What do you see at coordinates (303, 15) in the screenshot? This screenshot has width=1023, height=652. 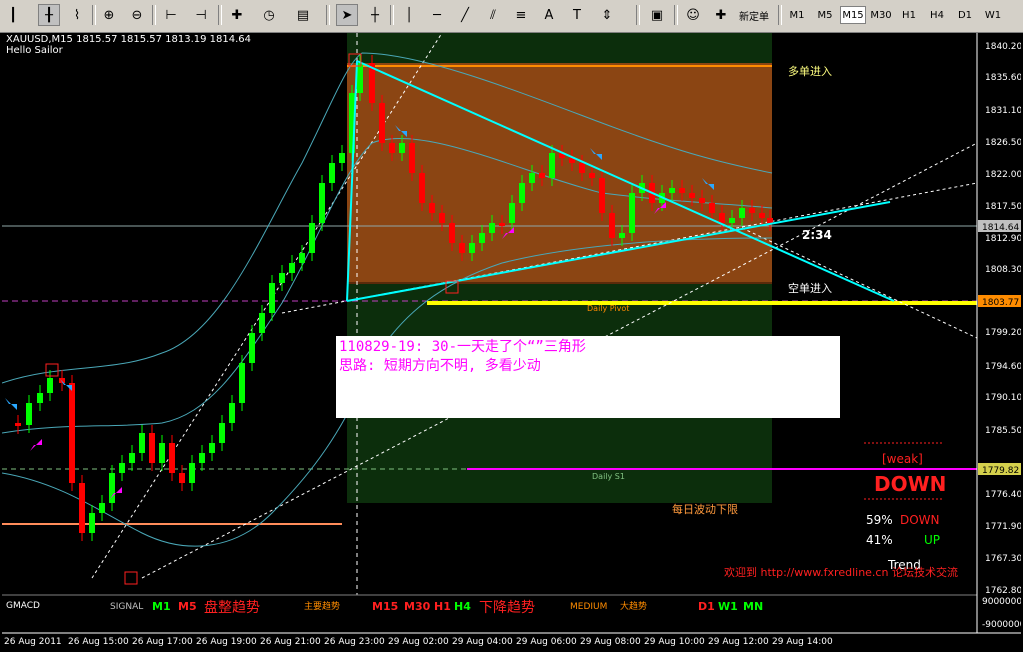 I see `templates-icon: ▤` at bounding box center [303, 15].